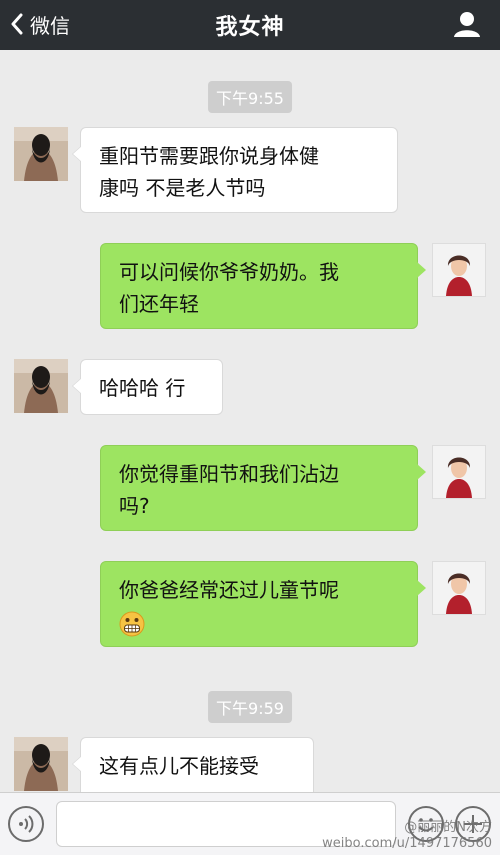 Image resolution: width=500 pixels, height=855 pixels. What do you see at coordinates (250, 27) in the screenshot?
I see `chat-title: 我女神` at bounding box center [250, 27].